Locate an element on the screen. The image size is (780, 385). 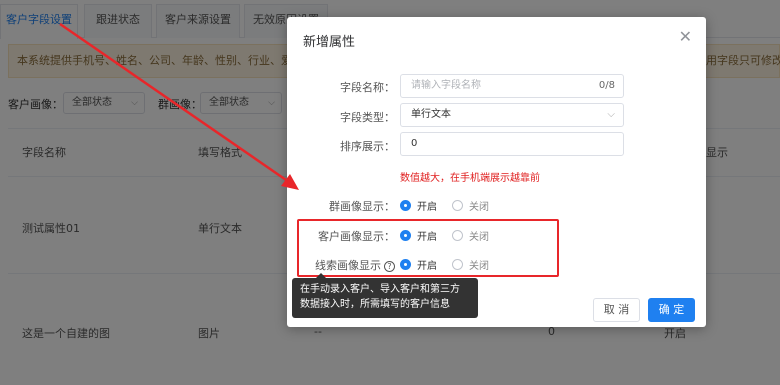
cancel-button: 取 消 is located at coordinates (616, 310).